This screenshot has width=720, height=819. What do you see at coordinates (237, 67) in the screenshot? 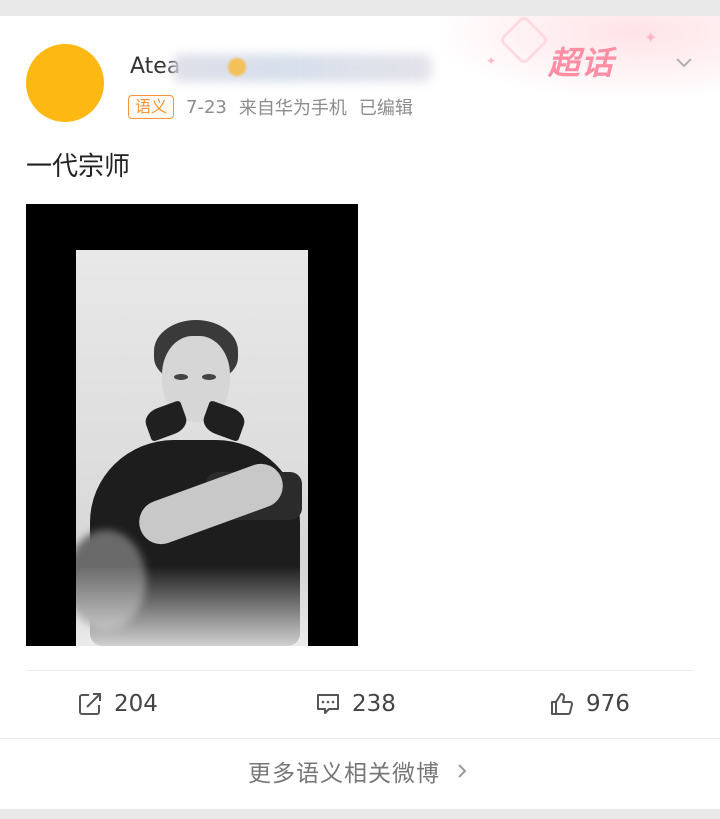
I see `vip-badge-icon` at bounding box center [237, 67].